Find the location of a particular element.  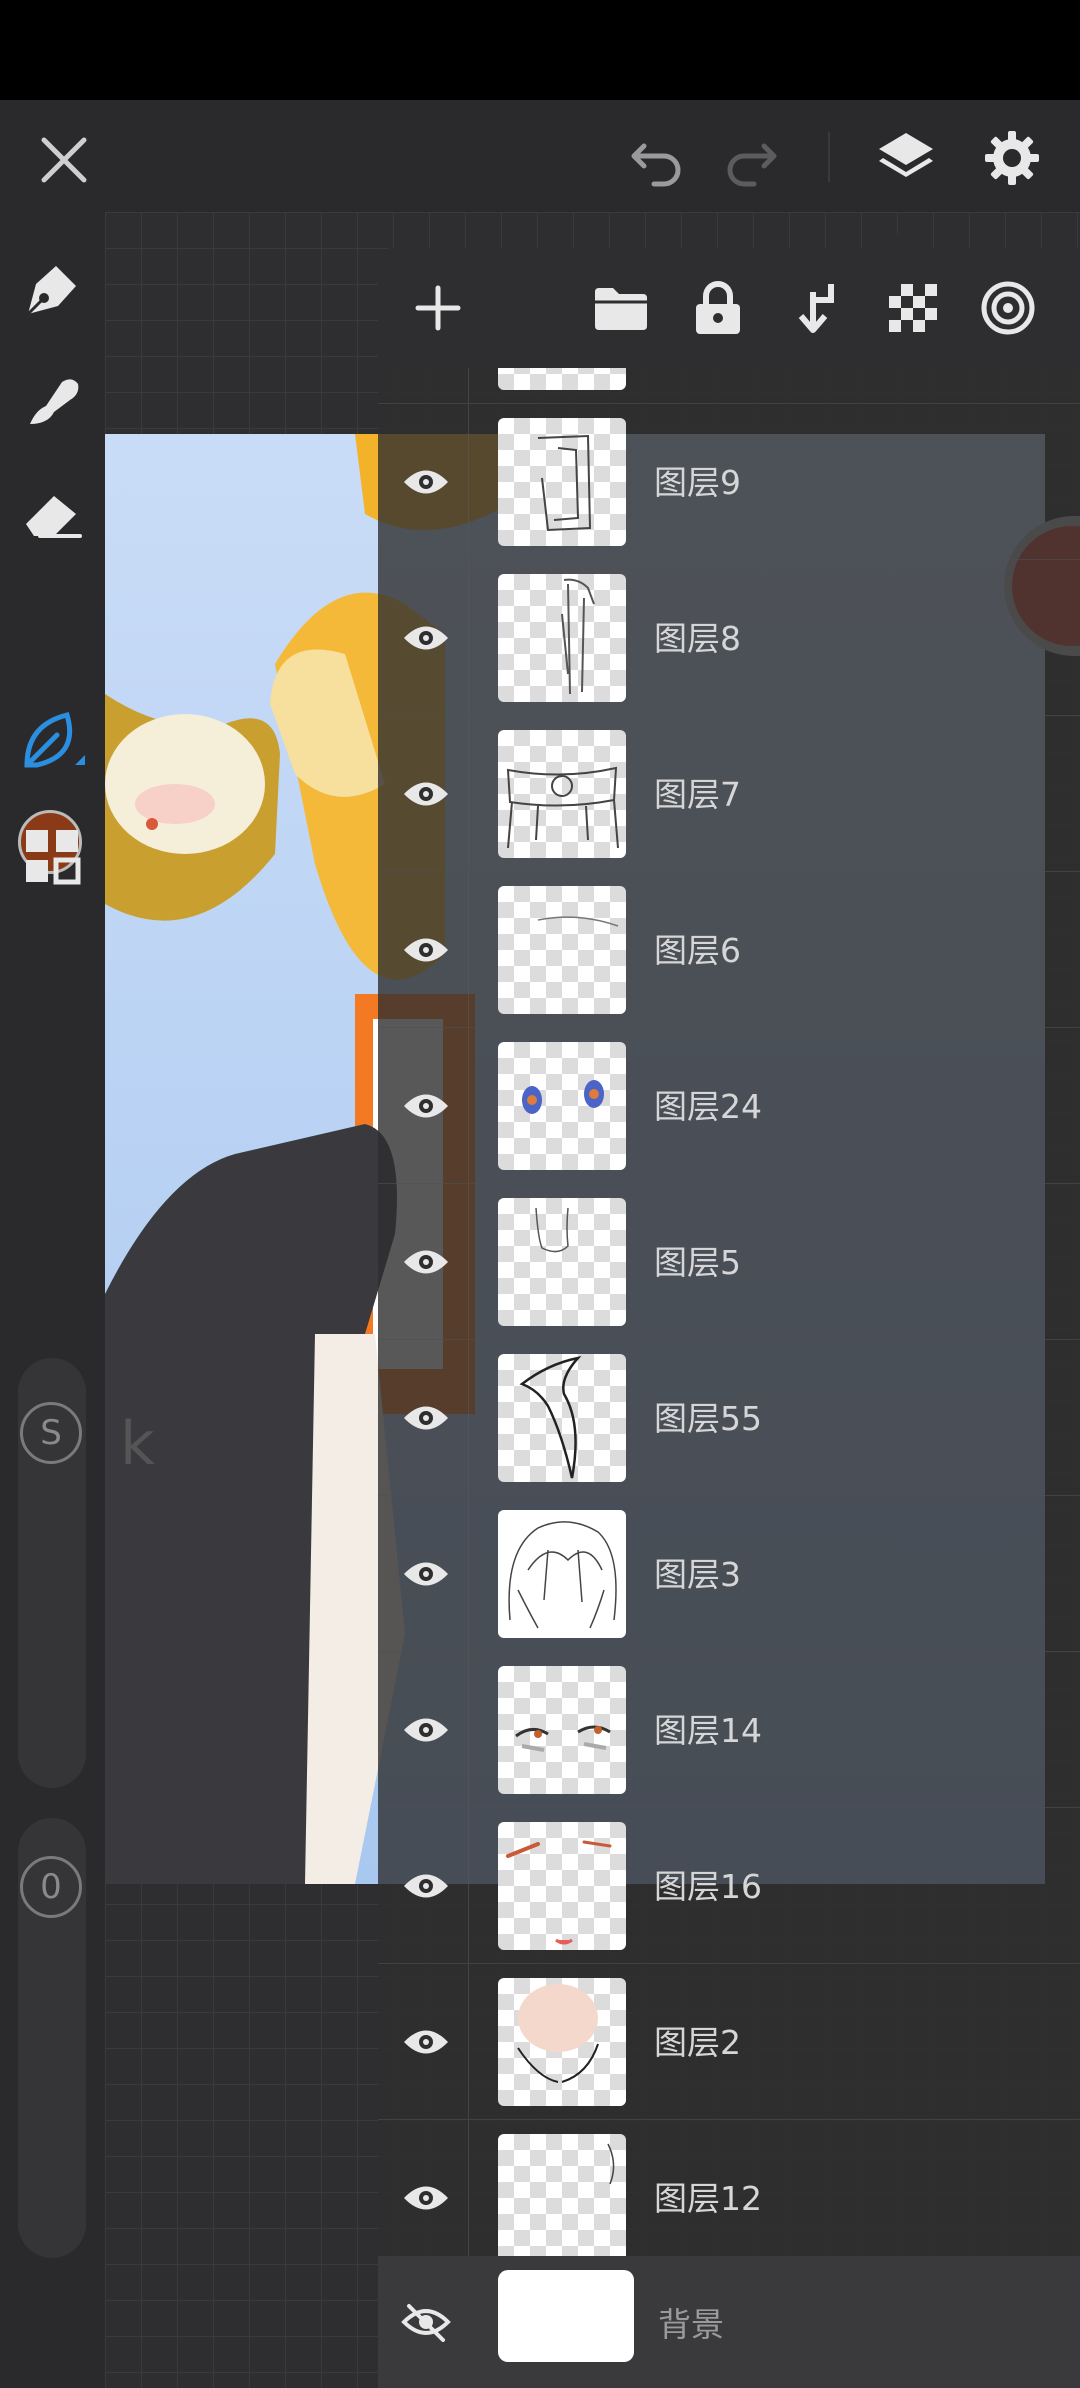

layer-row: 图层55 is located at coordinates (729, 1418).